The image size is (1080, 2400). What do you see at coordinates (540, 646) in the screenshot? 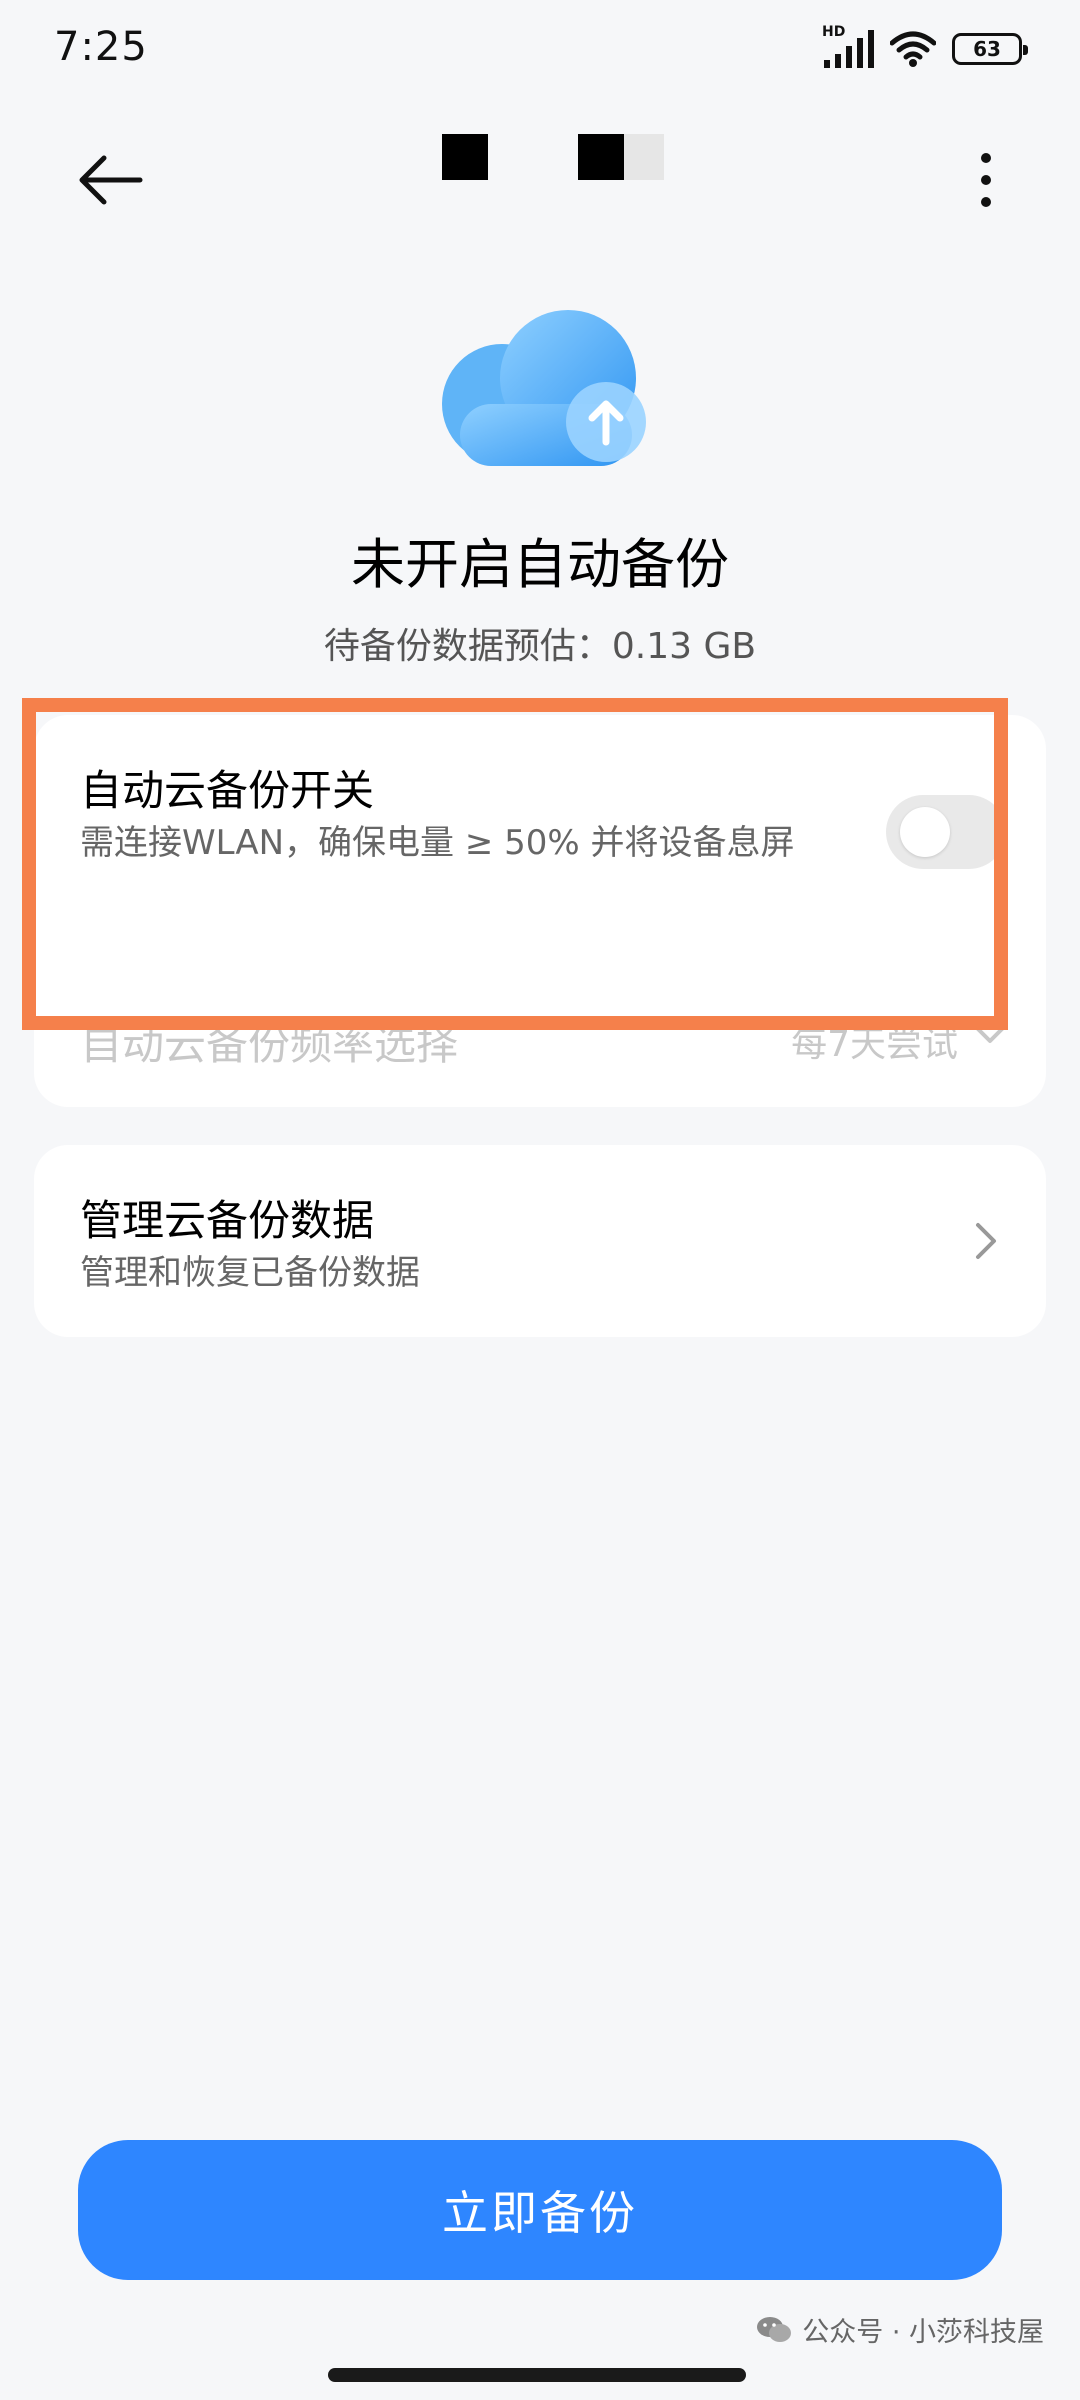
I see `pending-data-estimate: 待备份数据预估：0.13 GB` at bounding box center [540, 646].